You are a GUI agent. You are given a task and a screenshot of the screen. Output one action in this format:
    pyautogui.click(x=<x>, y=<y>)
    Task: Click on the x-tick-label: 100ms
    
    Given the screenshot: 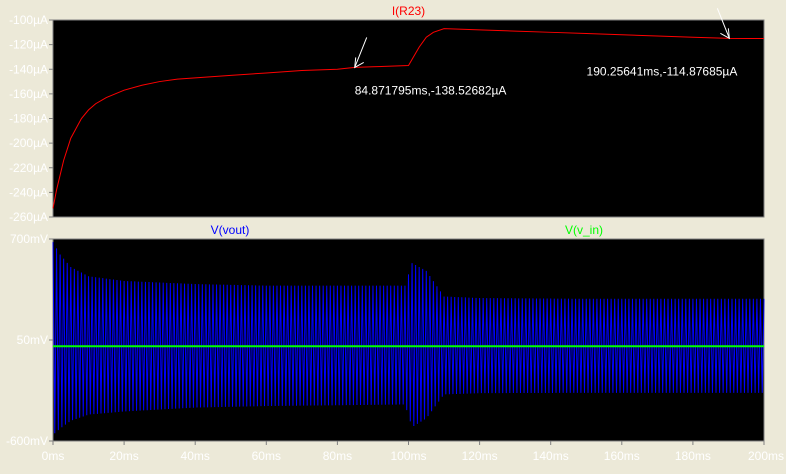 What is the action you would take?
    pyautogui.click(x=408, y=456)
    